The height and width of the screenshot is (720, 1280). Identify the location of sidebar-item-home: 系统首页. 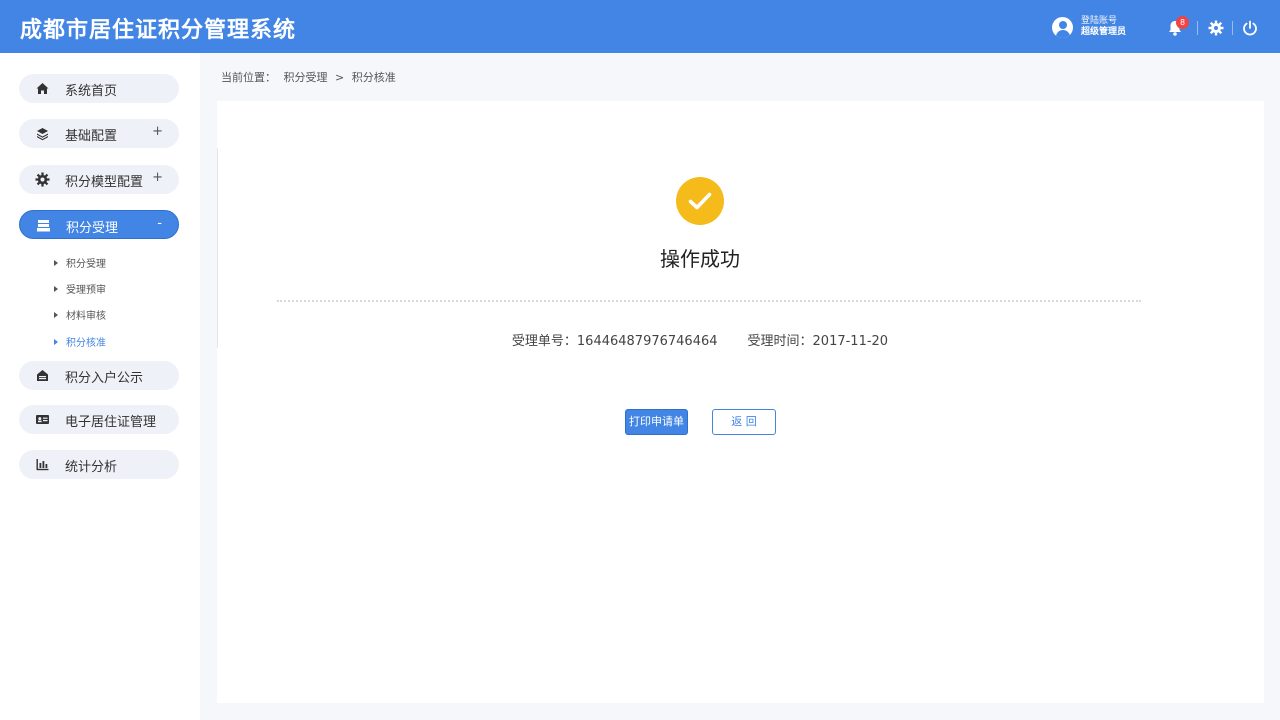
(99, 88).